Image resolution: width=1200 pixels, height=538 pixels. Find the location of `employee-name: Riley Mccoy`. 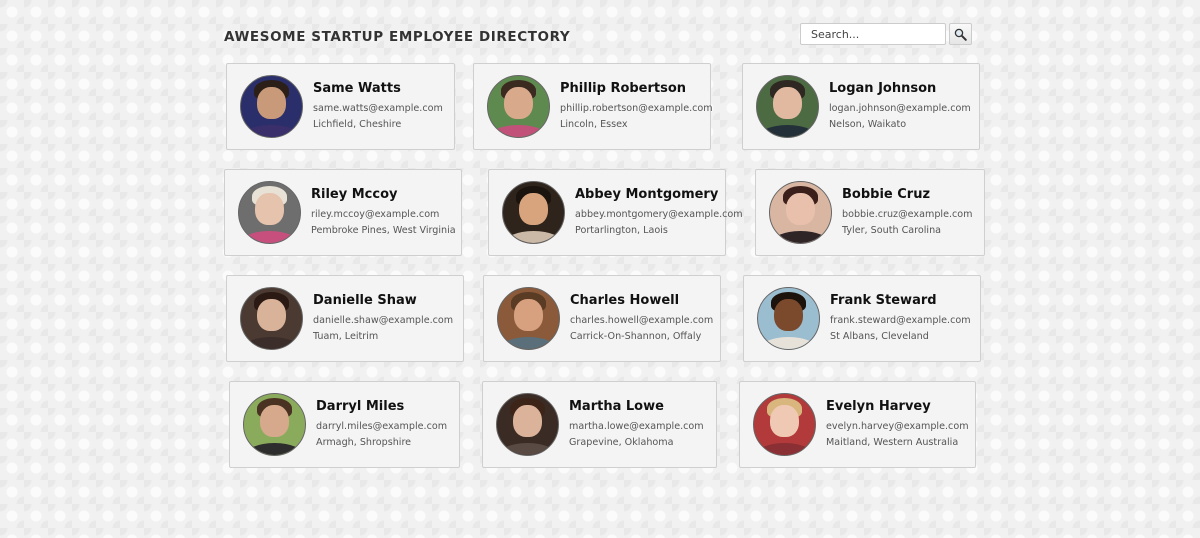

employee-name: Riley Mccoy is located at coordinates (354, 194).